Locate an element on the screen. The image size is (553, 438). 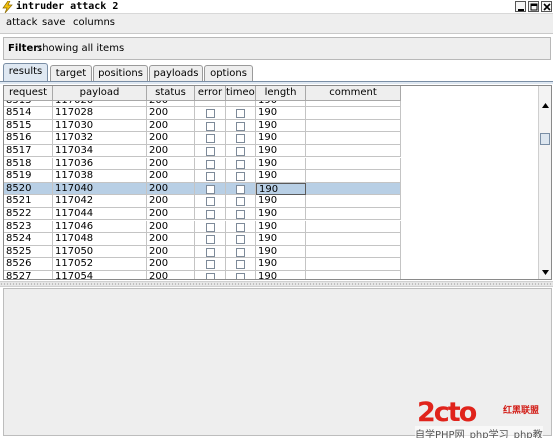
column-header-status: status is located at coordinates (171, 93).